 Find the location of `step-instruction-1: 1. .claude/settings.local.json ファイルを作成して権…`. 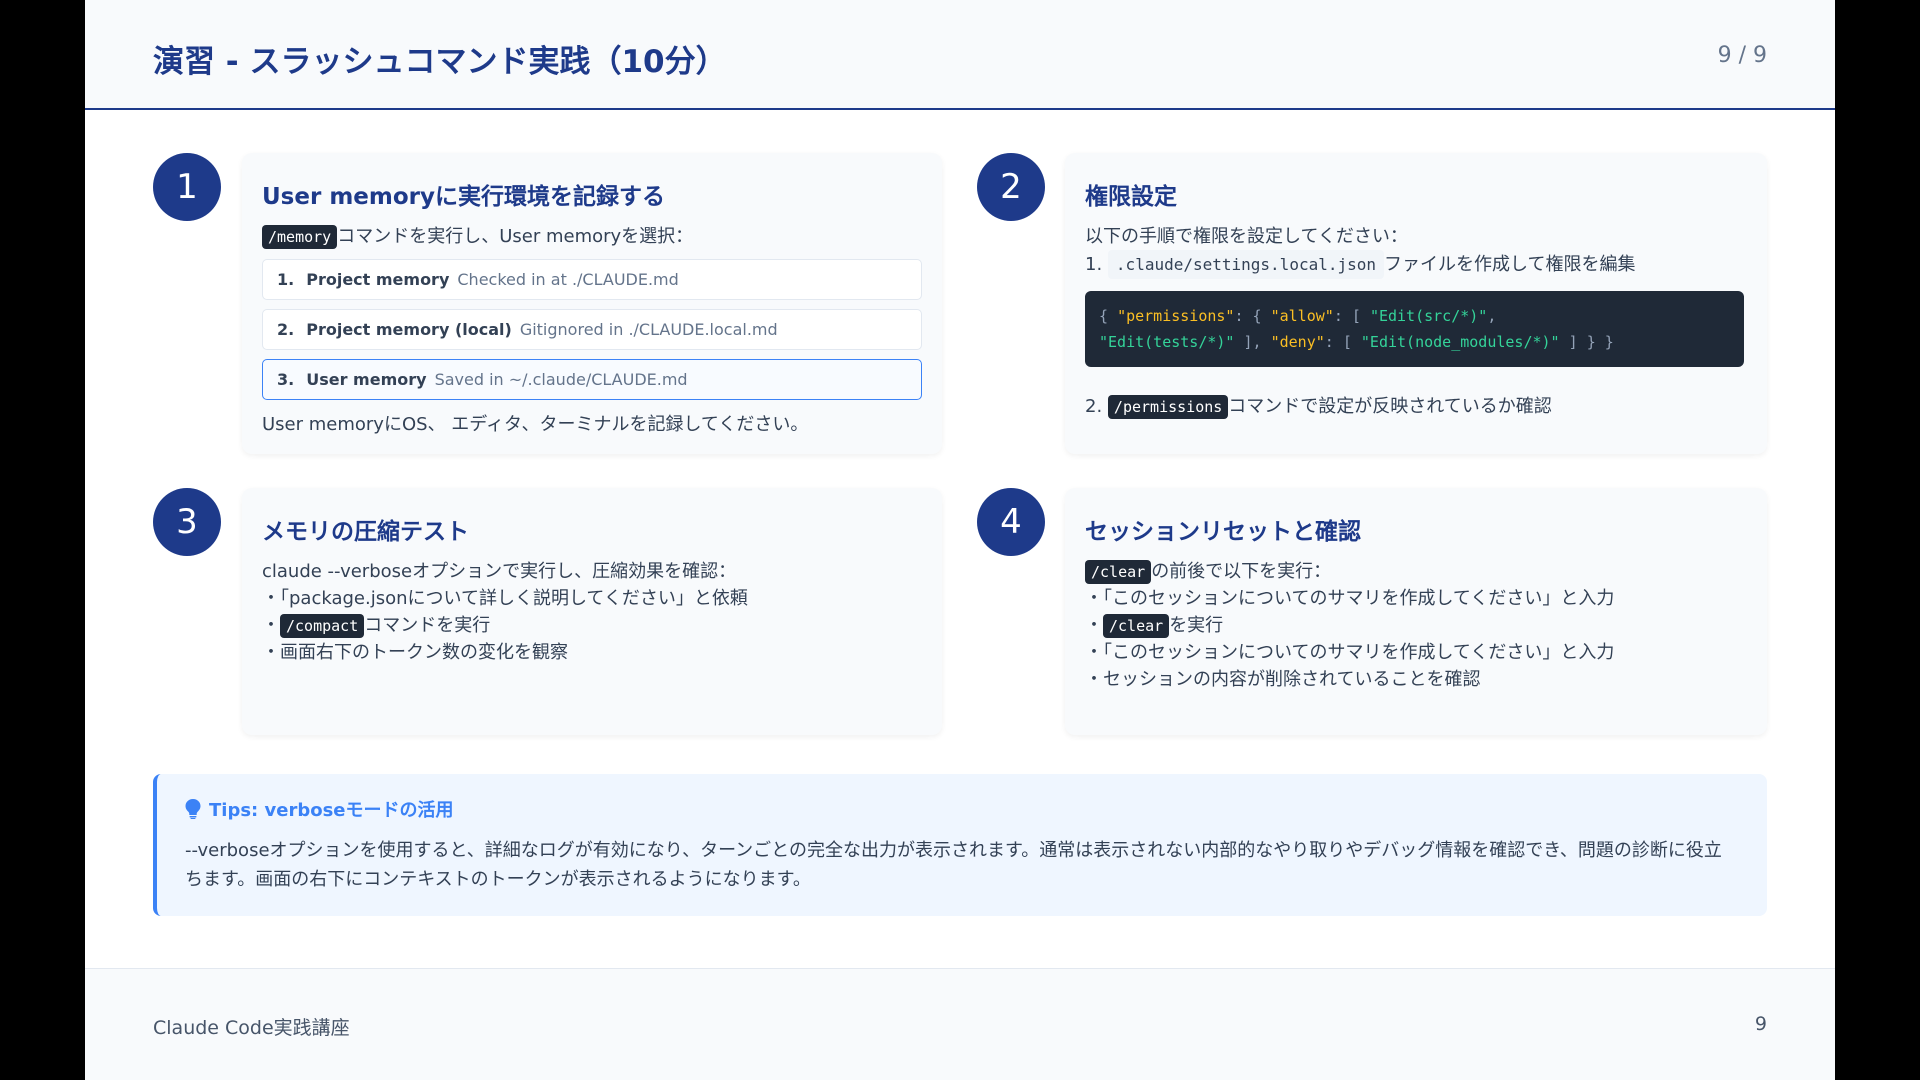

step-instruction-1: 1. .claude/settings.local.json ファイルを作成して権… is located at coordinates (1416, 264).